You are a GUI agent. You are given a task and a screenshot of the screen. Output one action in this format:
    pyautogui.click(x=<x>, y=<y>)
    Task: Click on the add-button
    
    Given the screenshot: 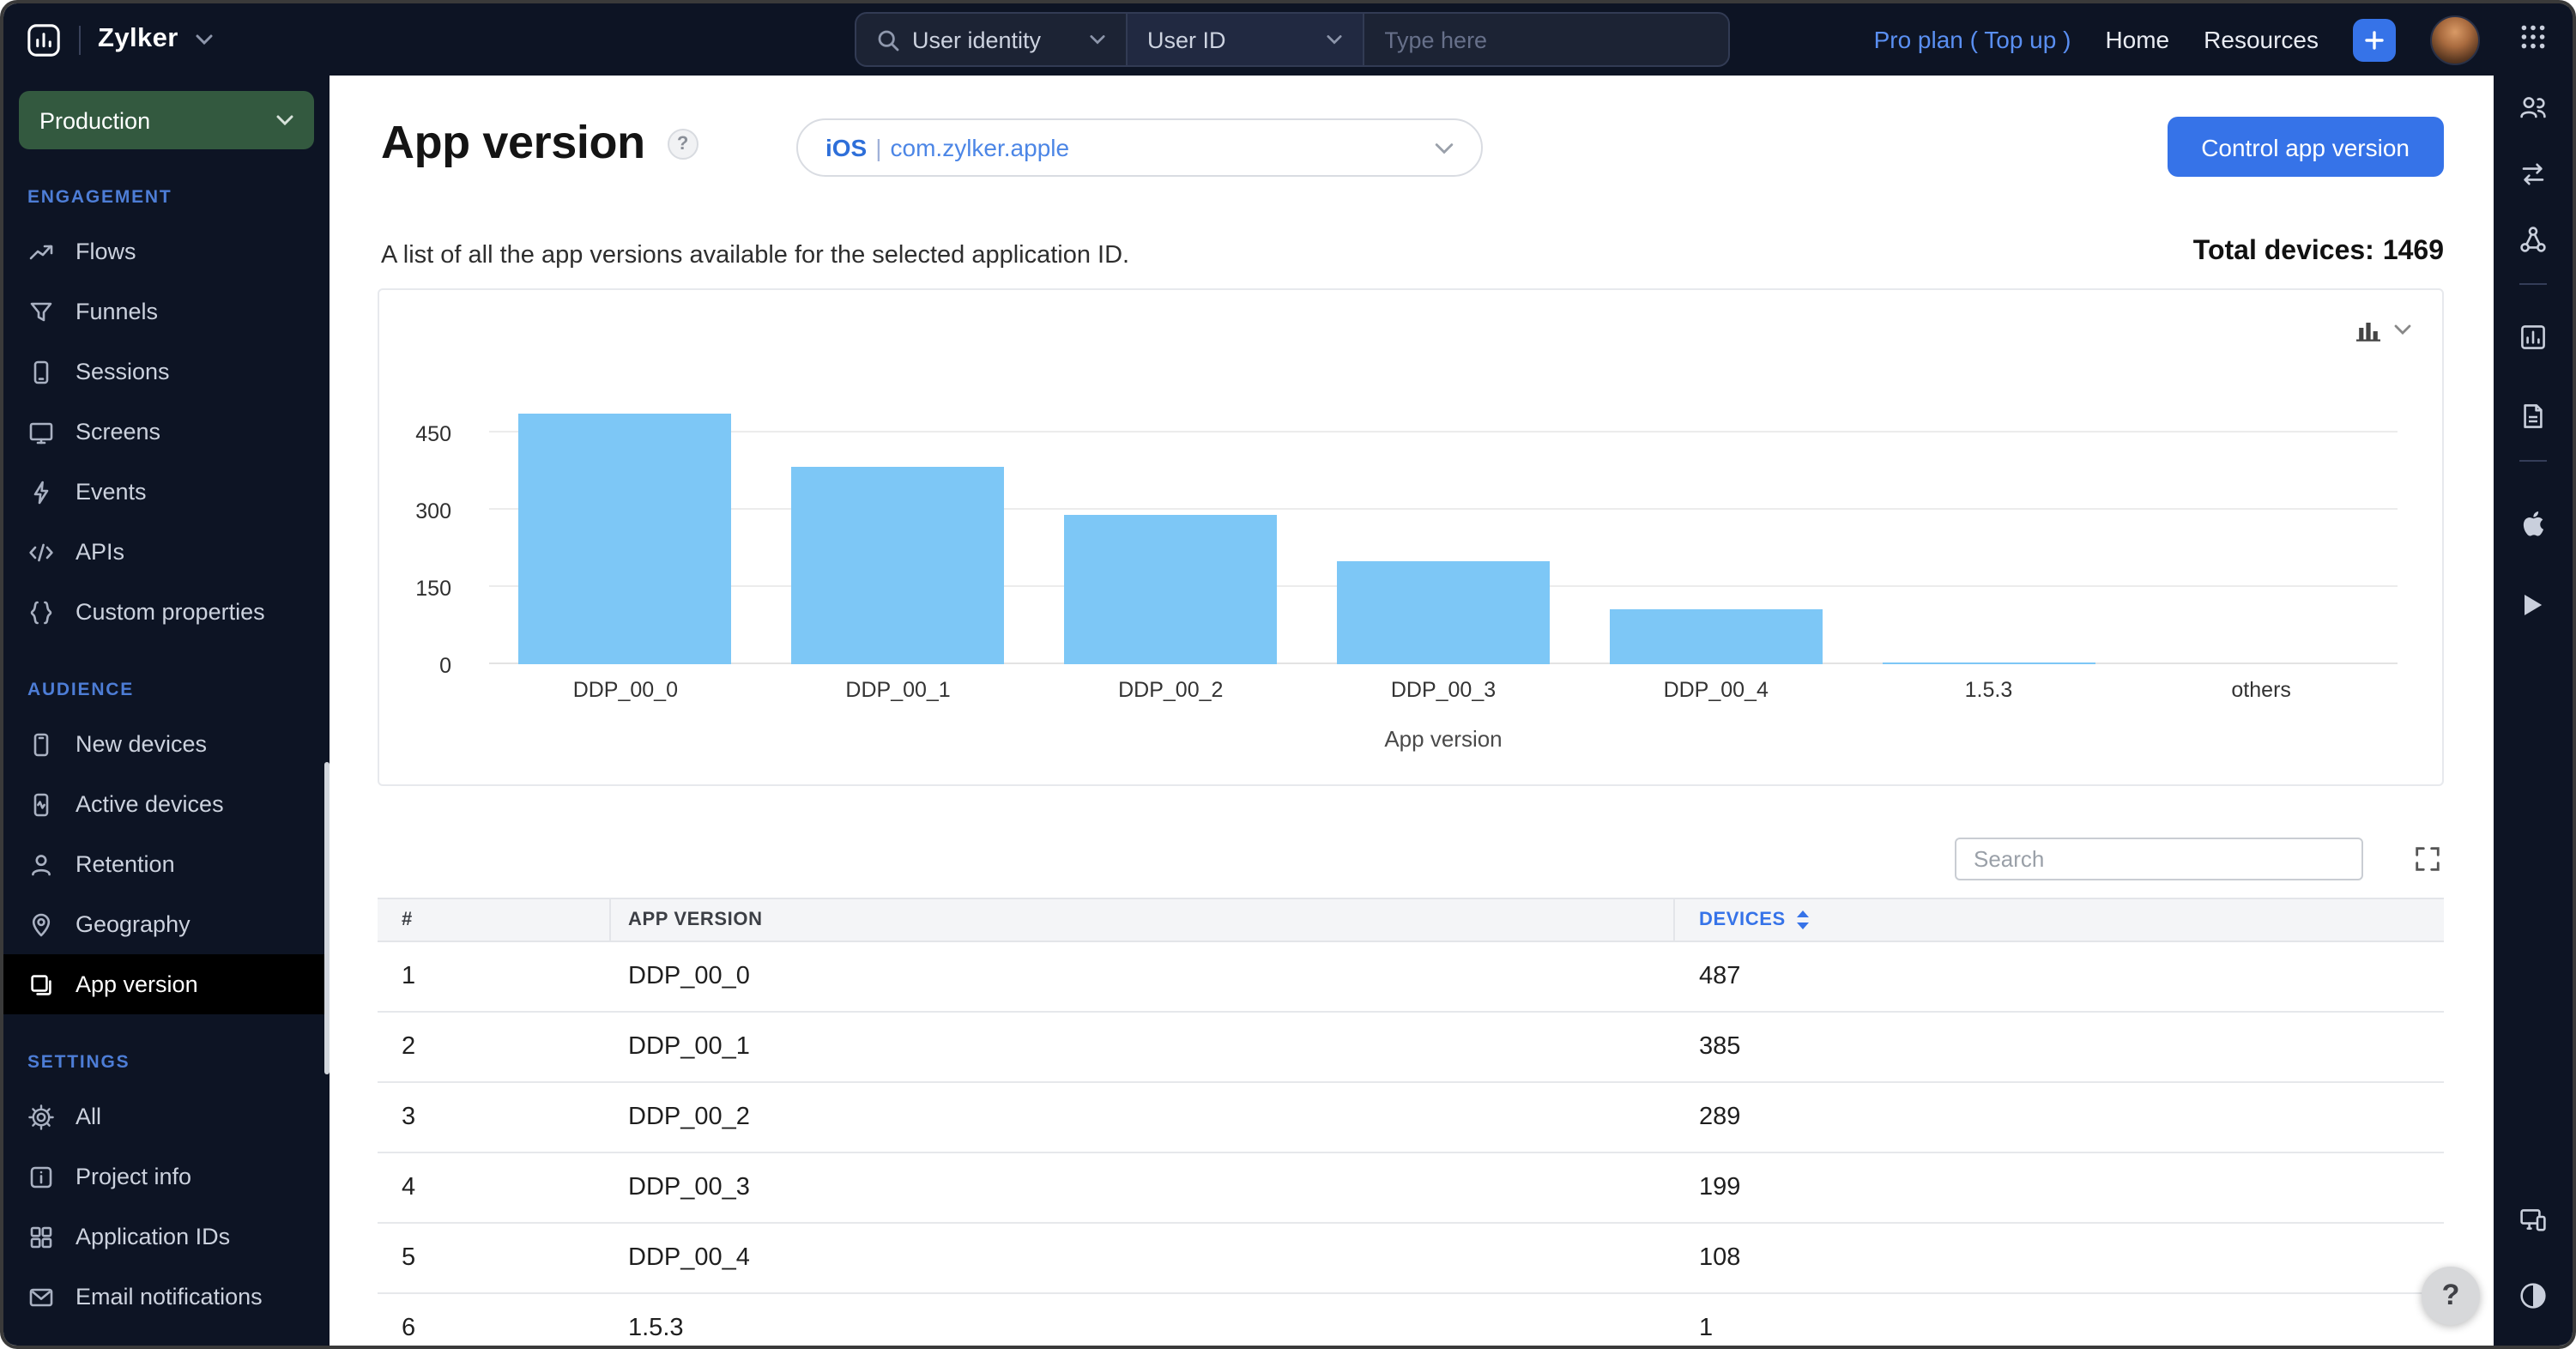 What is the action you would take?
    pyautogui.click(x=2374, y=40)
    